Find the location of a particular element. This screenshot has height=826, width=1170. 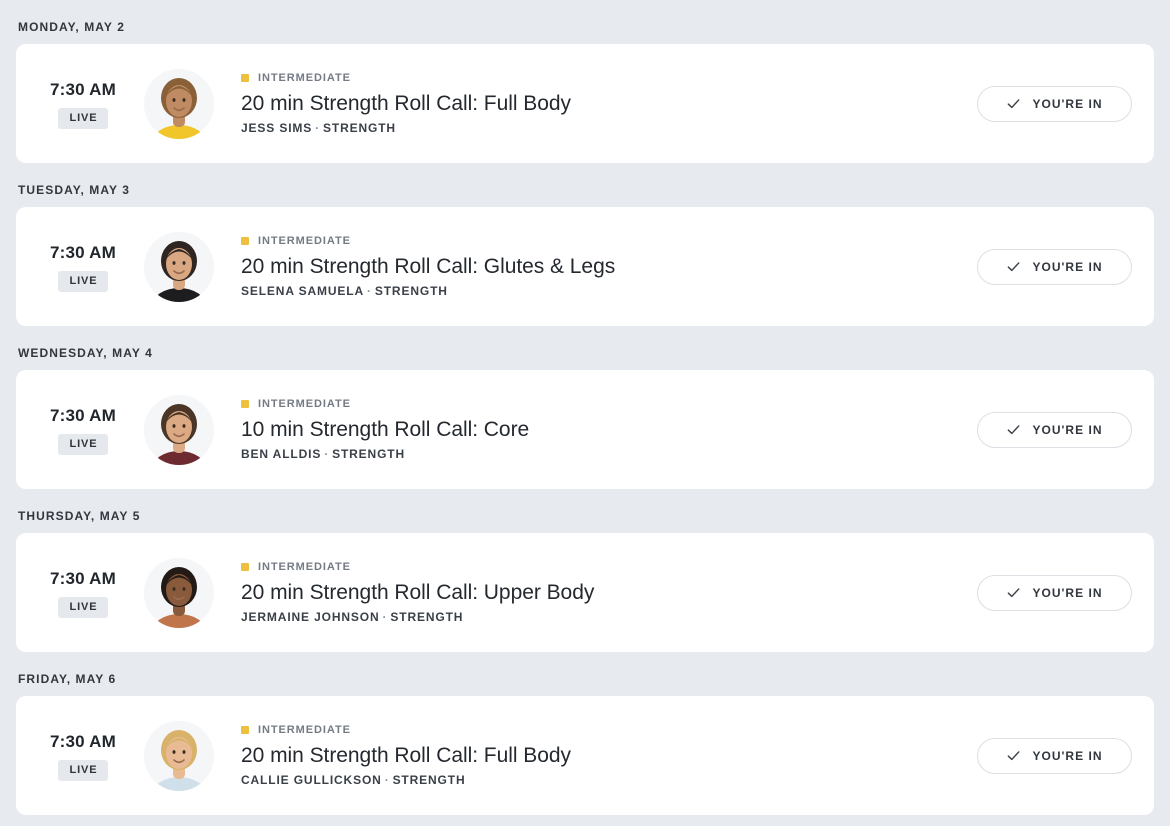

class-meta: JESS SIMS · STRENGTH is located at coordinates (597, 128).